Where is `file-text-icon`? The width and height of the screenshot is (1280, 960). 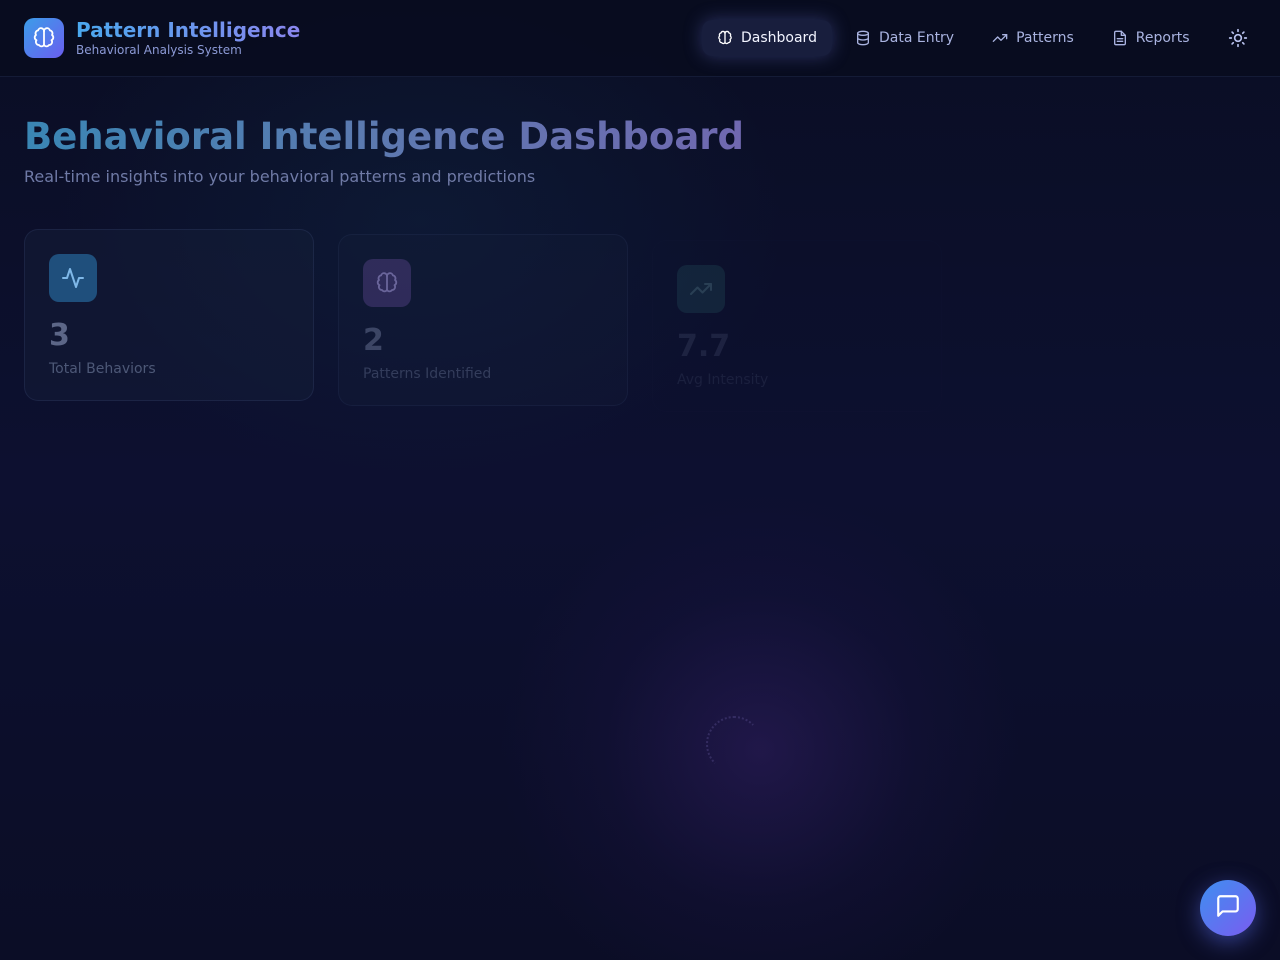 file-text-icon is located at coordinates (1120, 38).